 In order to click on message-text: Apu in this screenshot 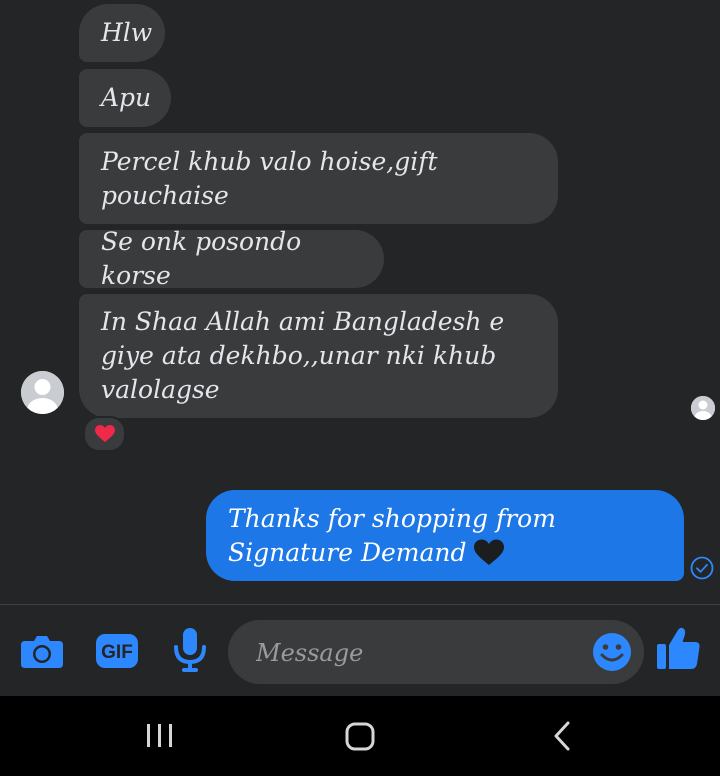, I will do `click(126, 97)`.